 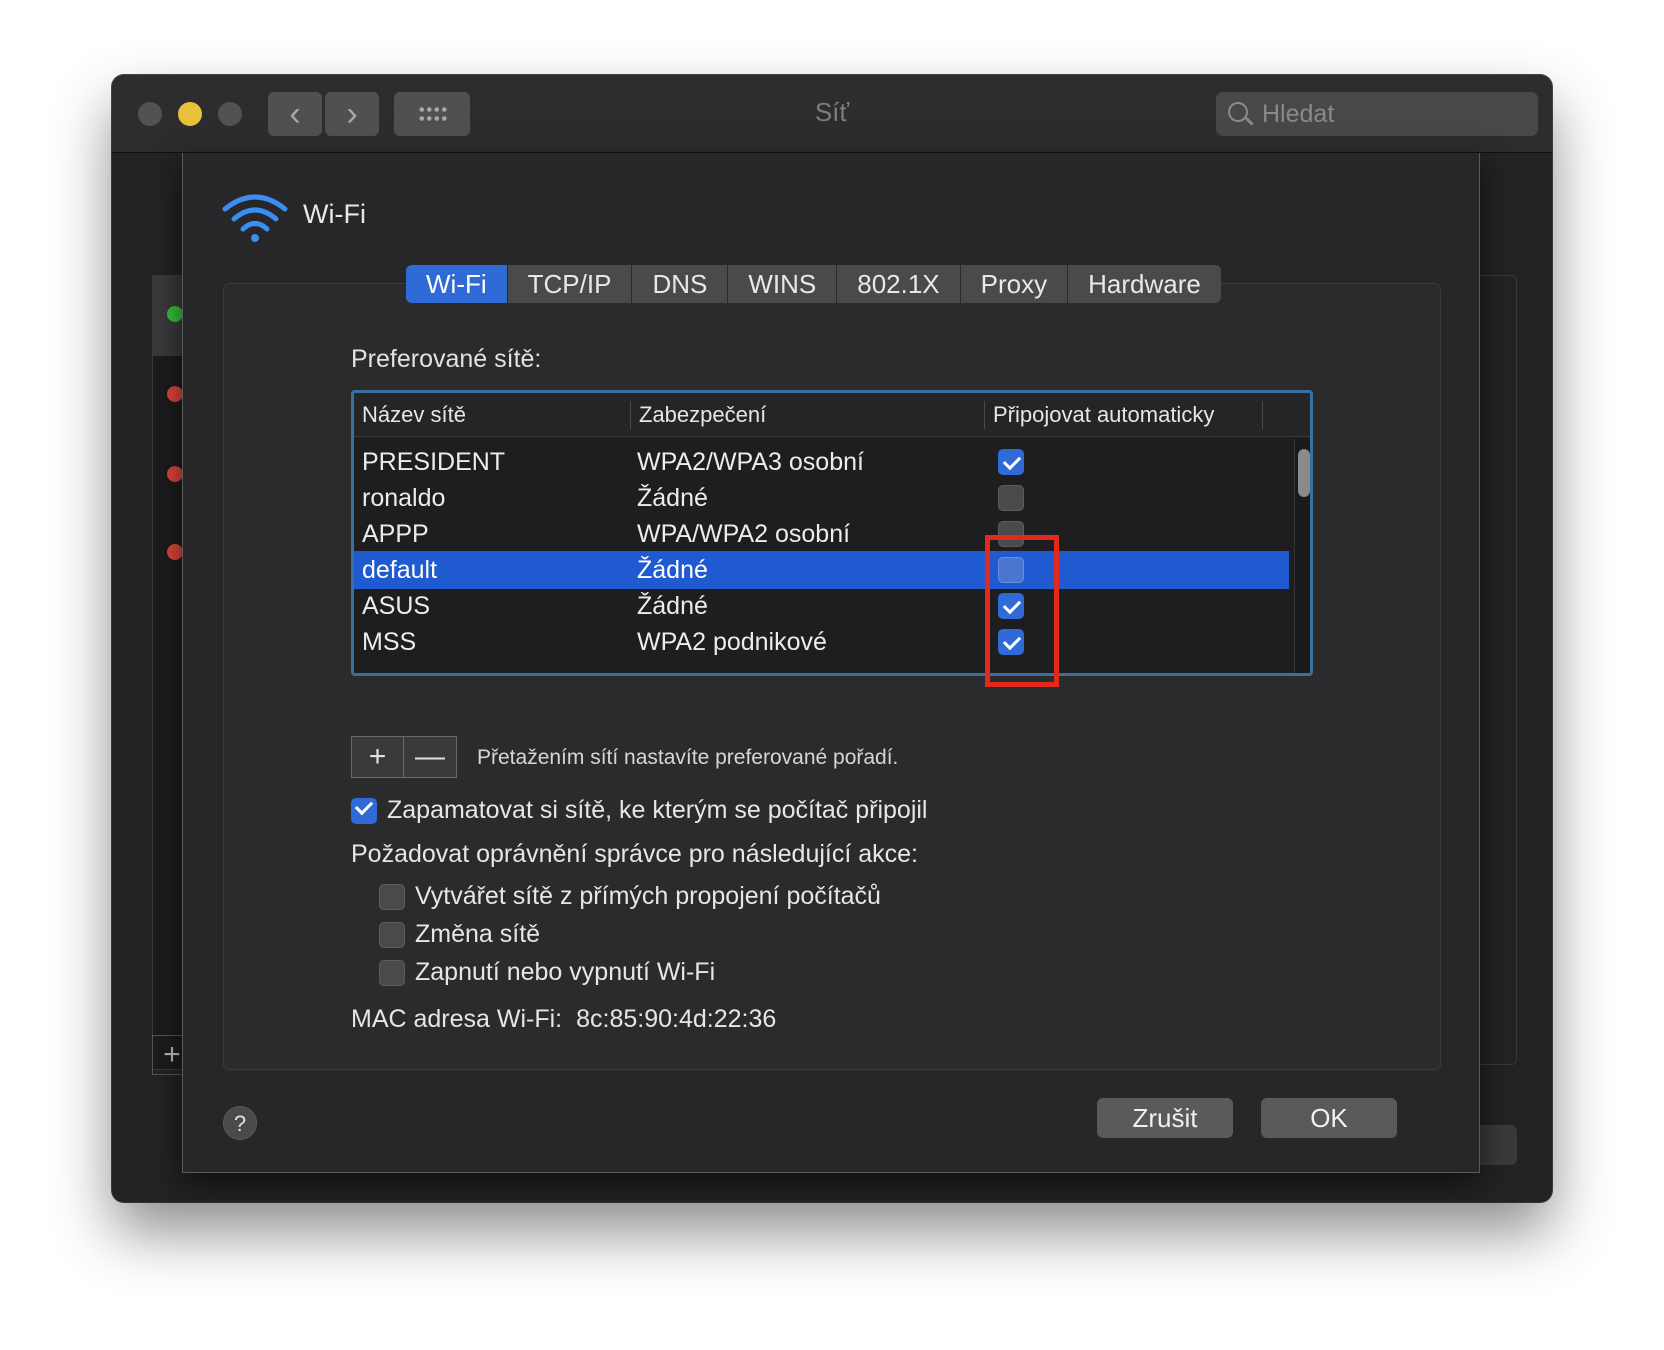 What do you see at coordinates (378, 757) in the screenshot?
I see `add-network-button: +` at bounding box center [378, 757].